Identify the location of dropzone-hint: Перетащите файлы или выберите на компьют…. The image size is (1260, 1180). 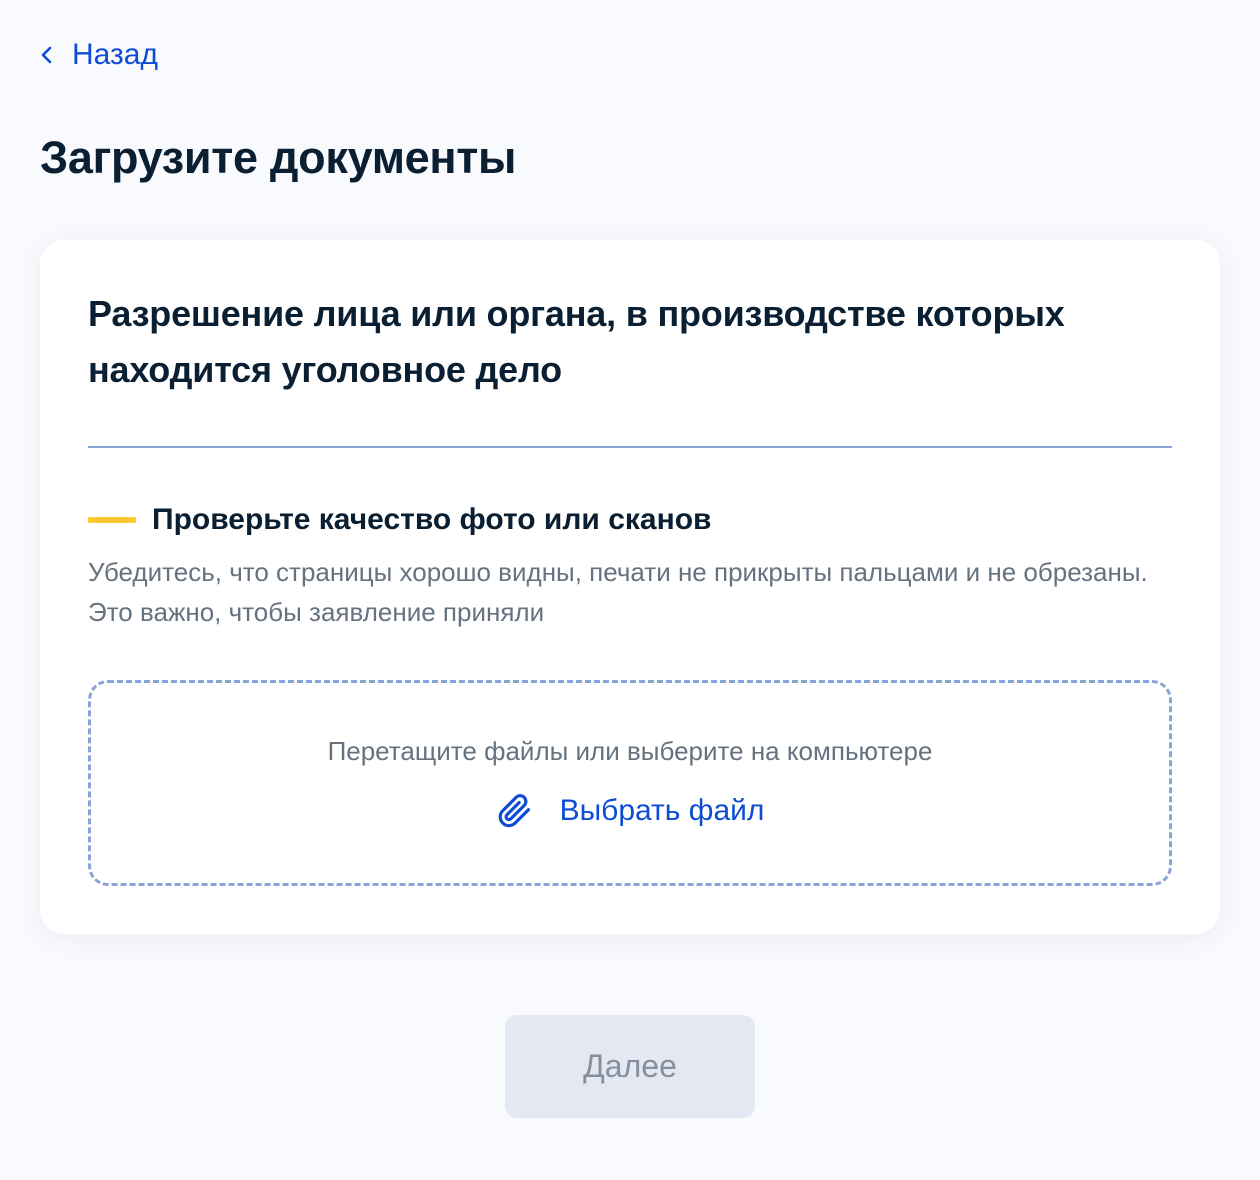
(630, 751).